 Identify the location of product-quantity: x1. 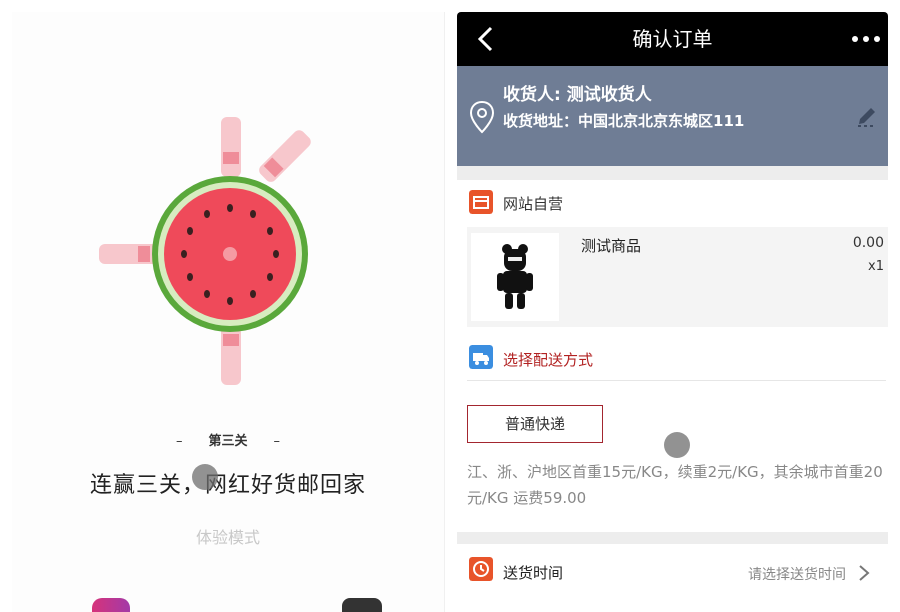
(876, 266).